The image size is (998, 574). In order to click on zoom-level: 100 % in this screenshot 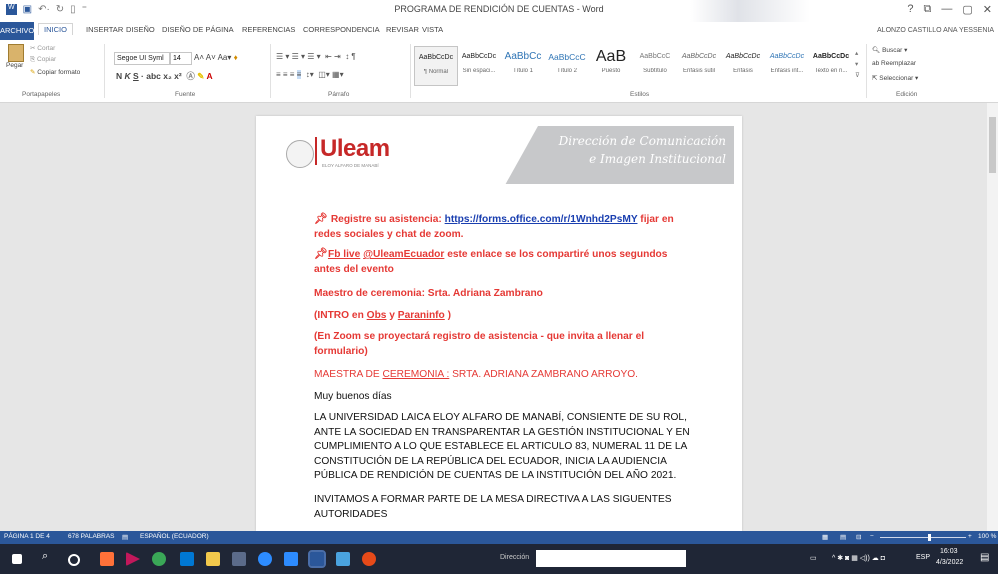, I will do `click(987, 536)`.